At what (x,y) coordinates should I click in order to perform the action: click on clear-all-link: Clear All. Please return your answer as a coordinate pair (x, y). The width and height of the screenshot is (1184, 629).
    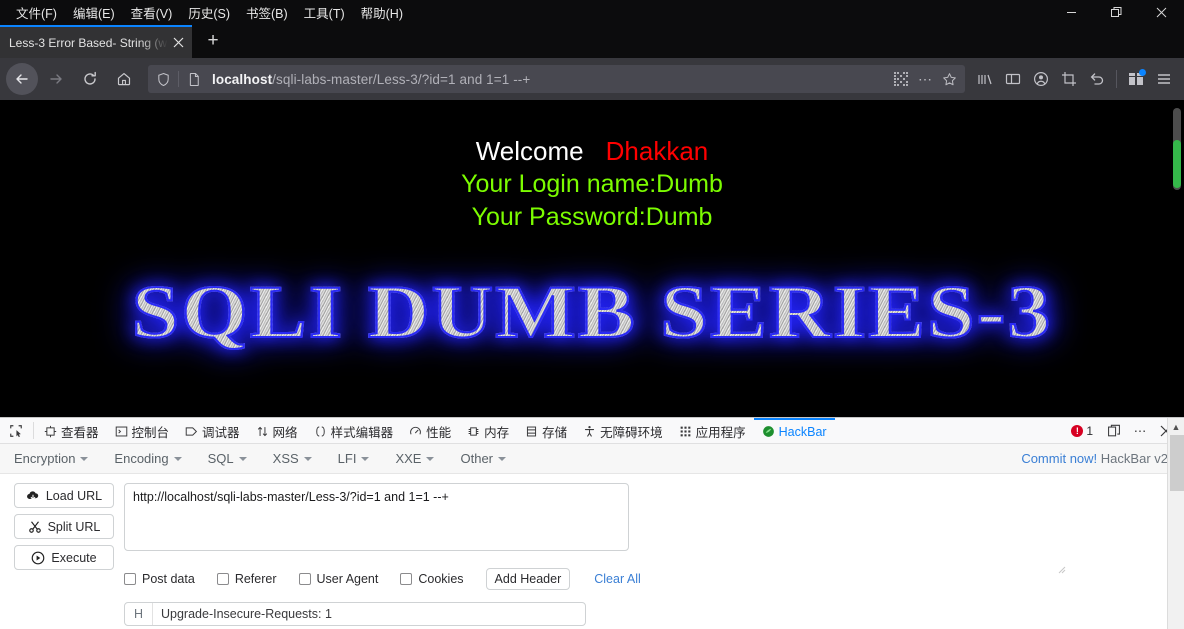
    Looking at the image, I should click on (617, 579).